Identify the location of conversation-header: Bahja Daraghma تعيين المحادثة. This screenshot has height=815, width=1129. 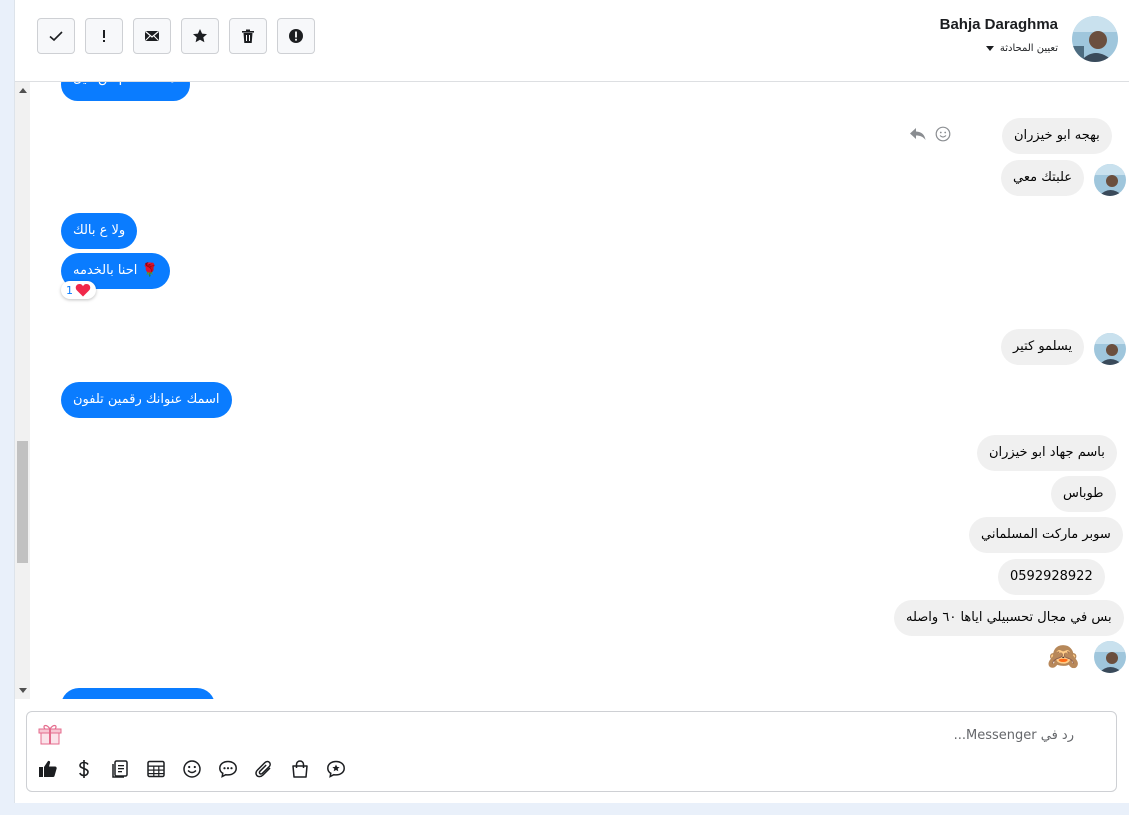
(572, 41).